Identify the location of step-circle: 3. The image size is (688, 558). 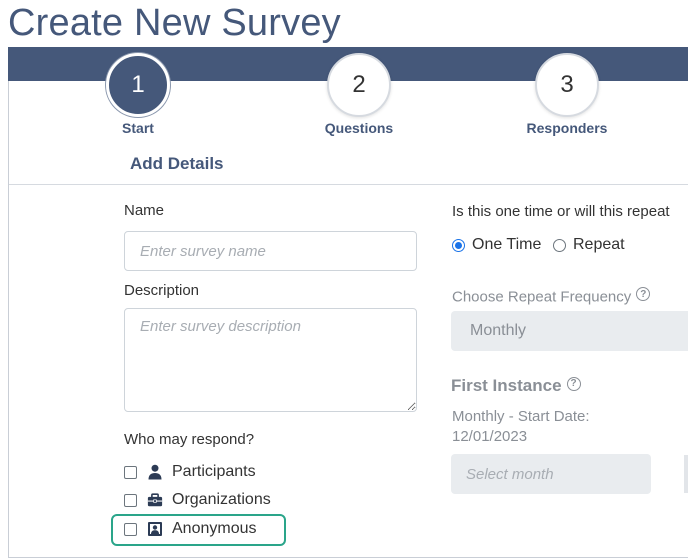
(567, 85).